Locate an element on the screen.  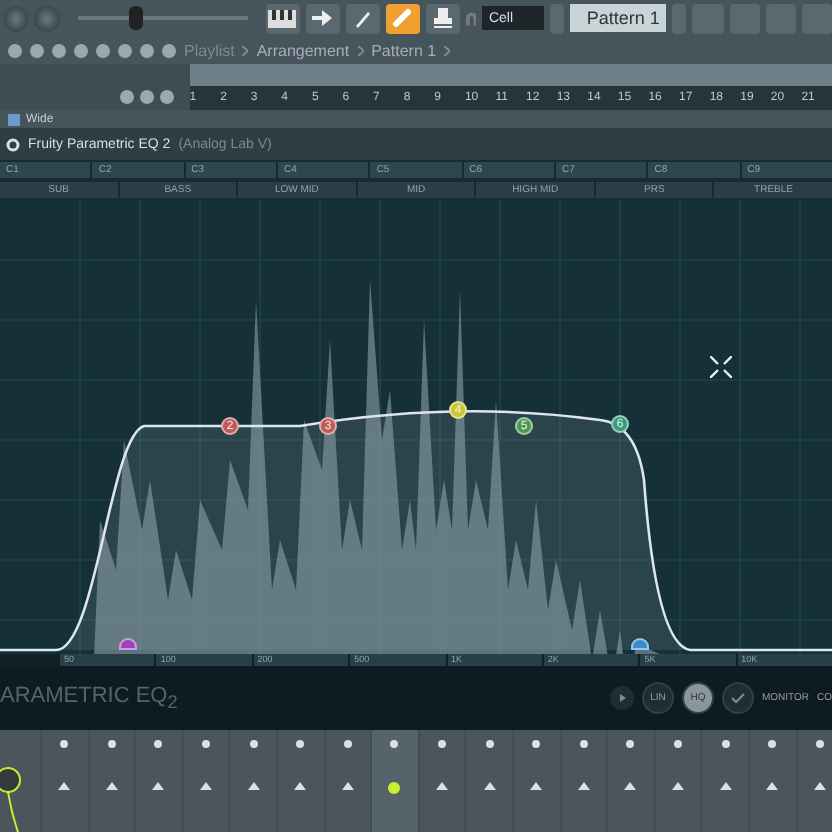
automation-knob-drawing is located at coordinates (12, 799).